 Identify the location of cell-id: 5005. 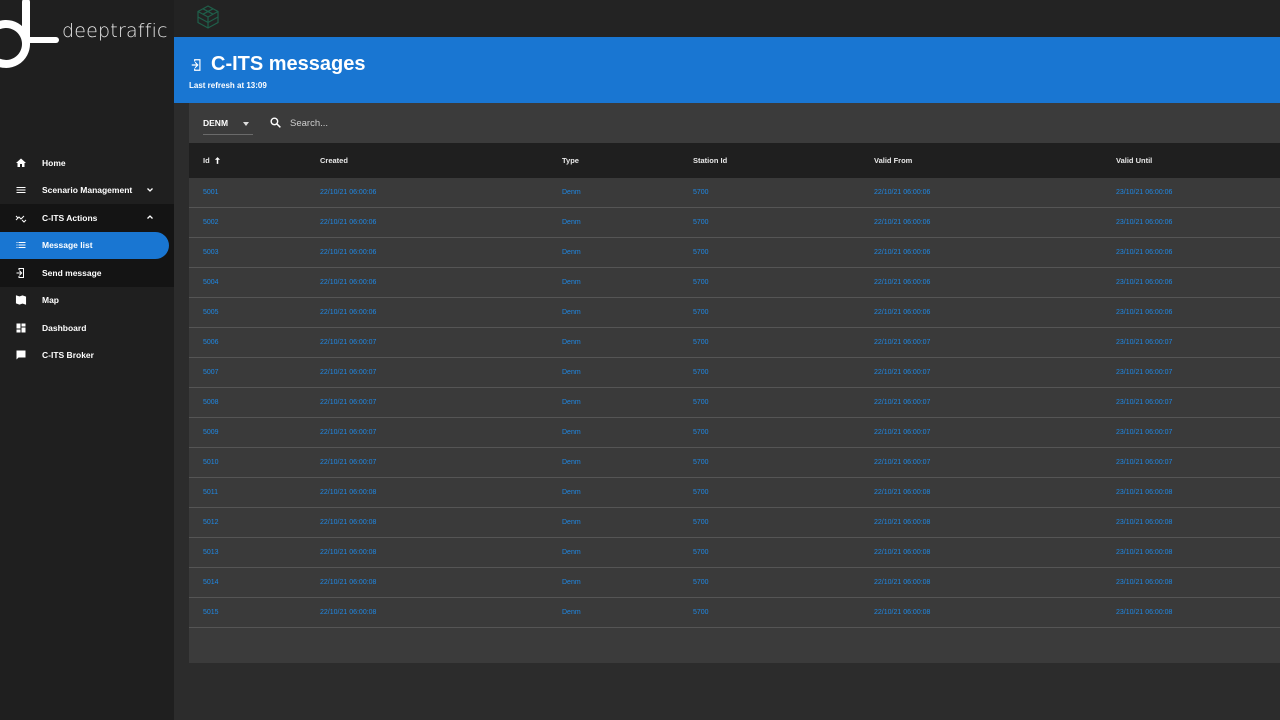
(211, 312).